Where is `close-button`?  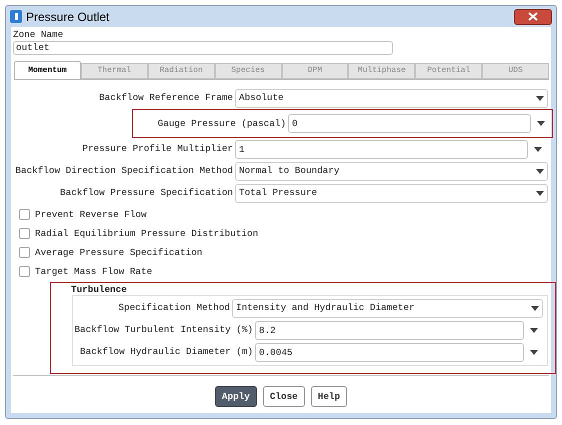
close-button is located at coordinates (533, 16).